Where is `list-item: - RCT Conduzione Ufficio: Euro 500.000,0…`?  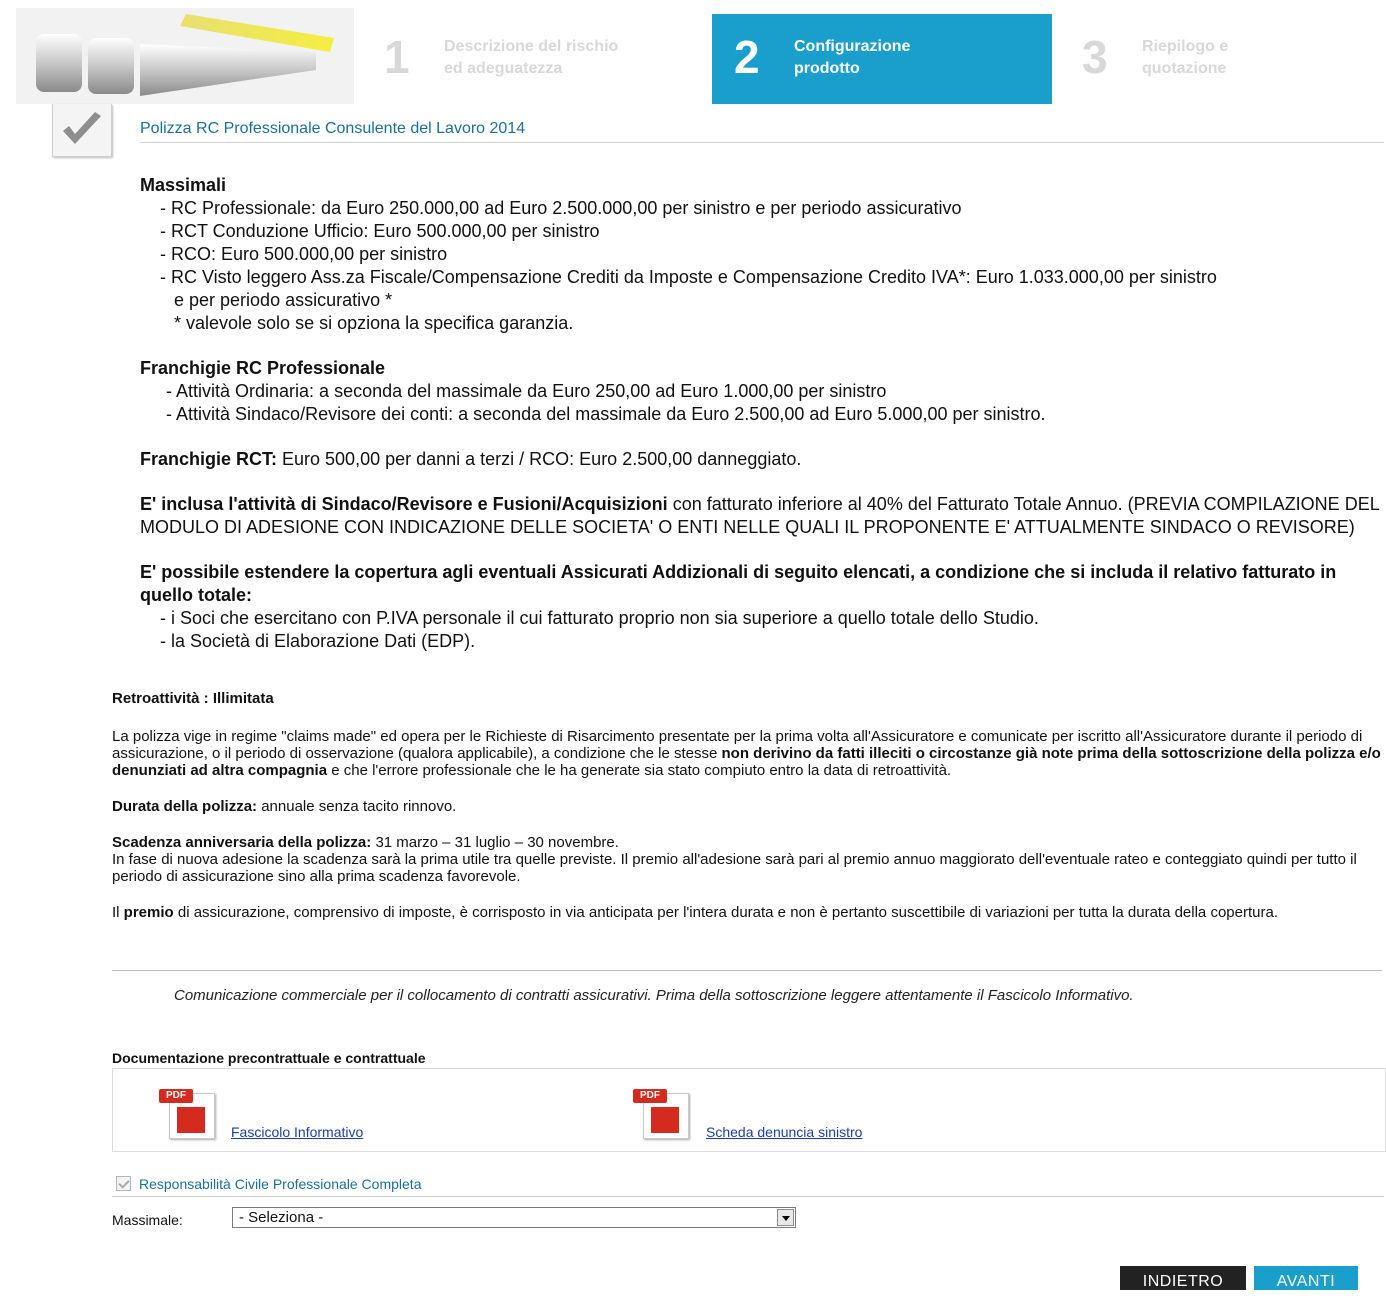
list-item: - RCT Conduzione Ufficio: Euro 500.000,0… is located at coordinates (380, 231).